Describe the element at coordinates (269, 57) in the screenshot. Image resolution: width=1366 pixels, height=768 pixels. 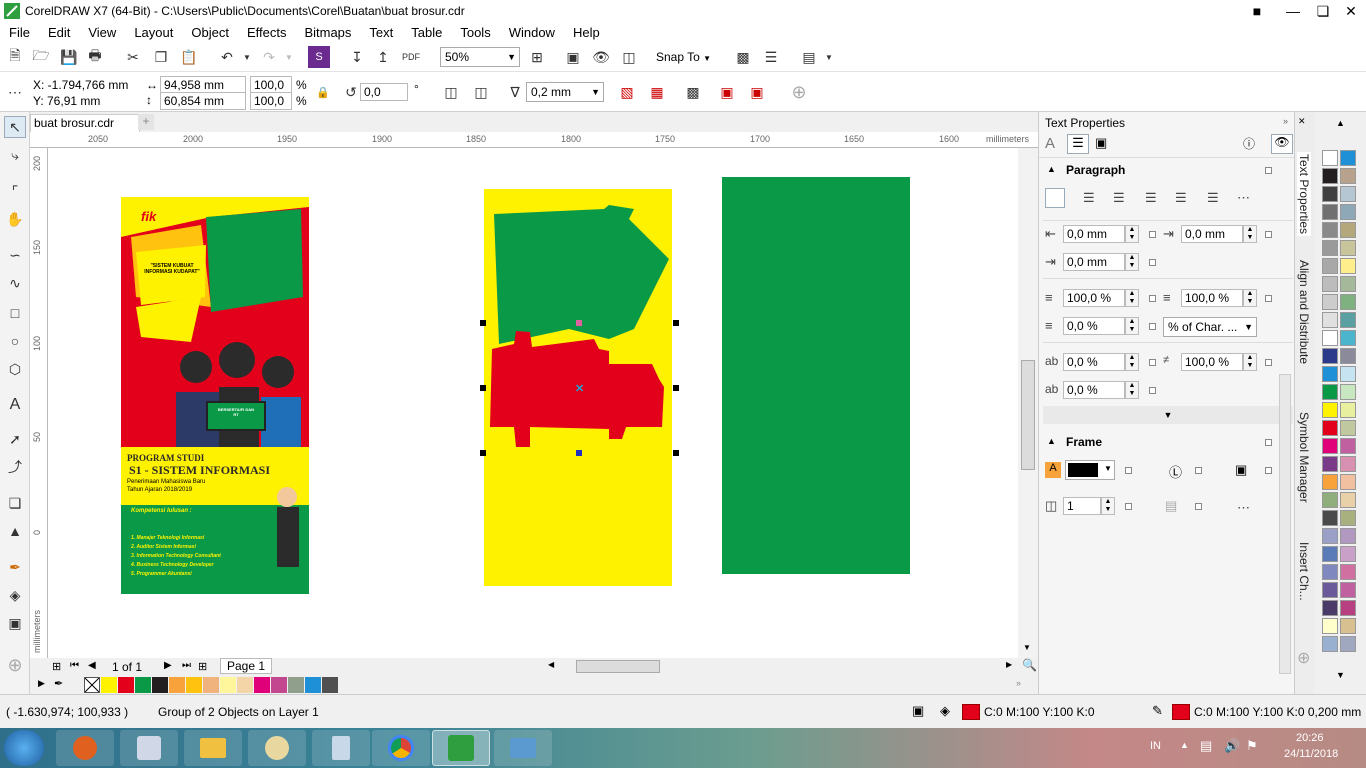
I see `redo-icon: ↷` at that location.